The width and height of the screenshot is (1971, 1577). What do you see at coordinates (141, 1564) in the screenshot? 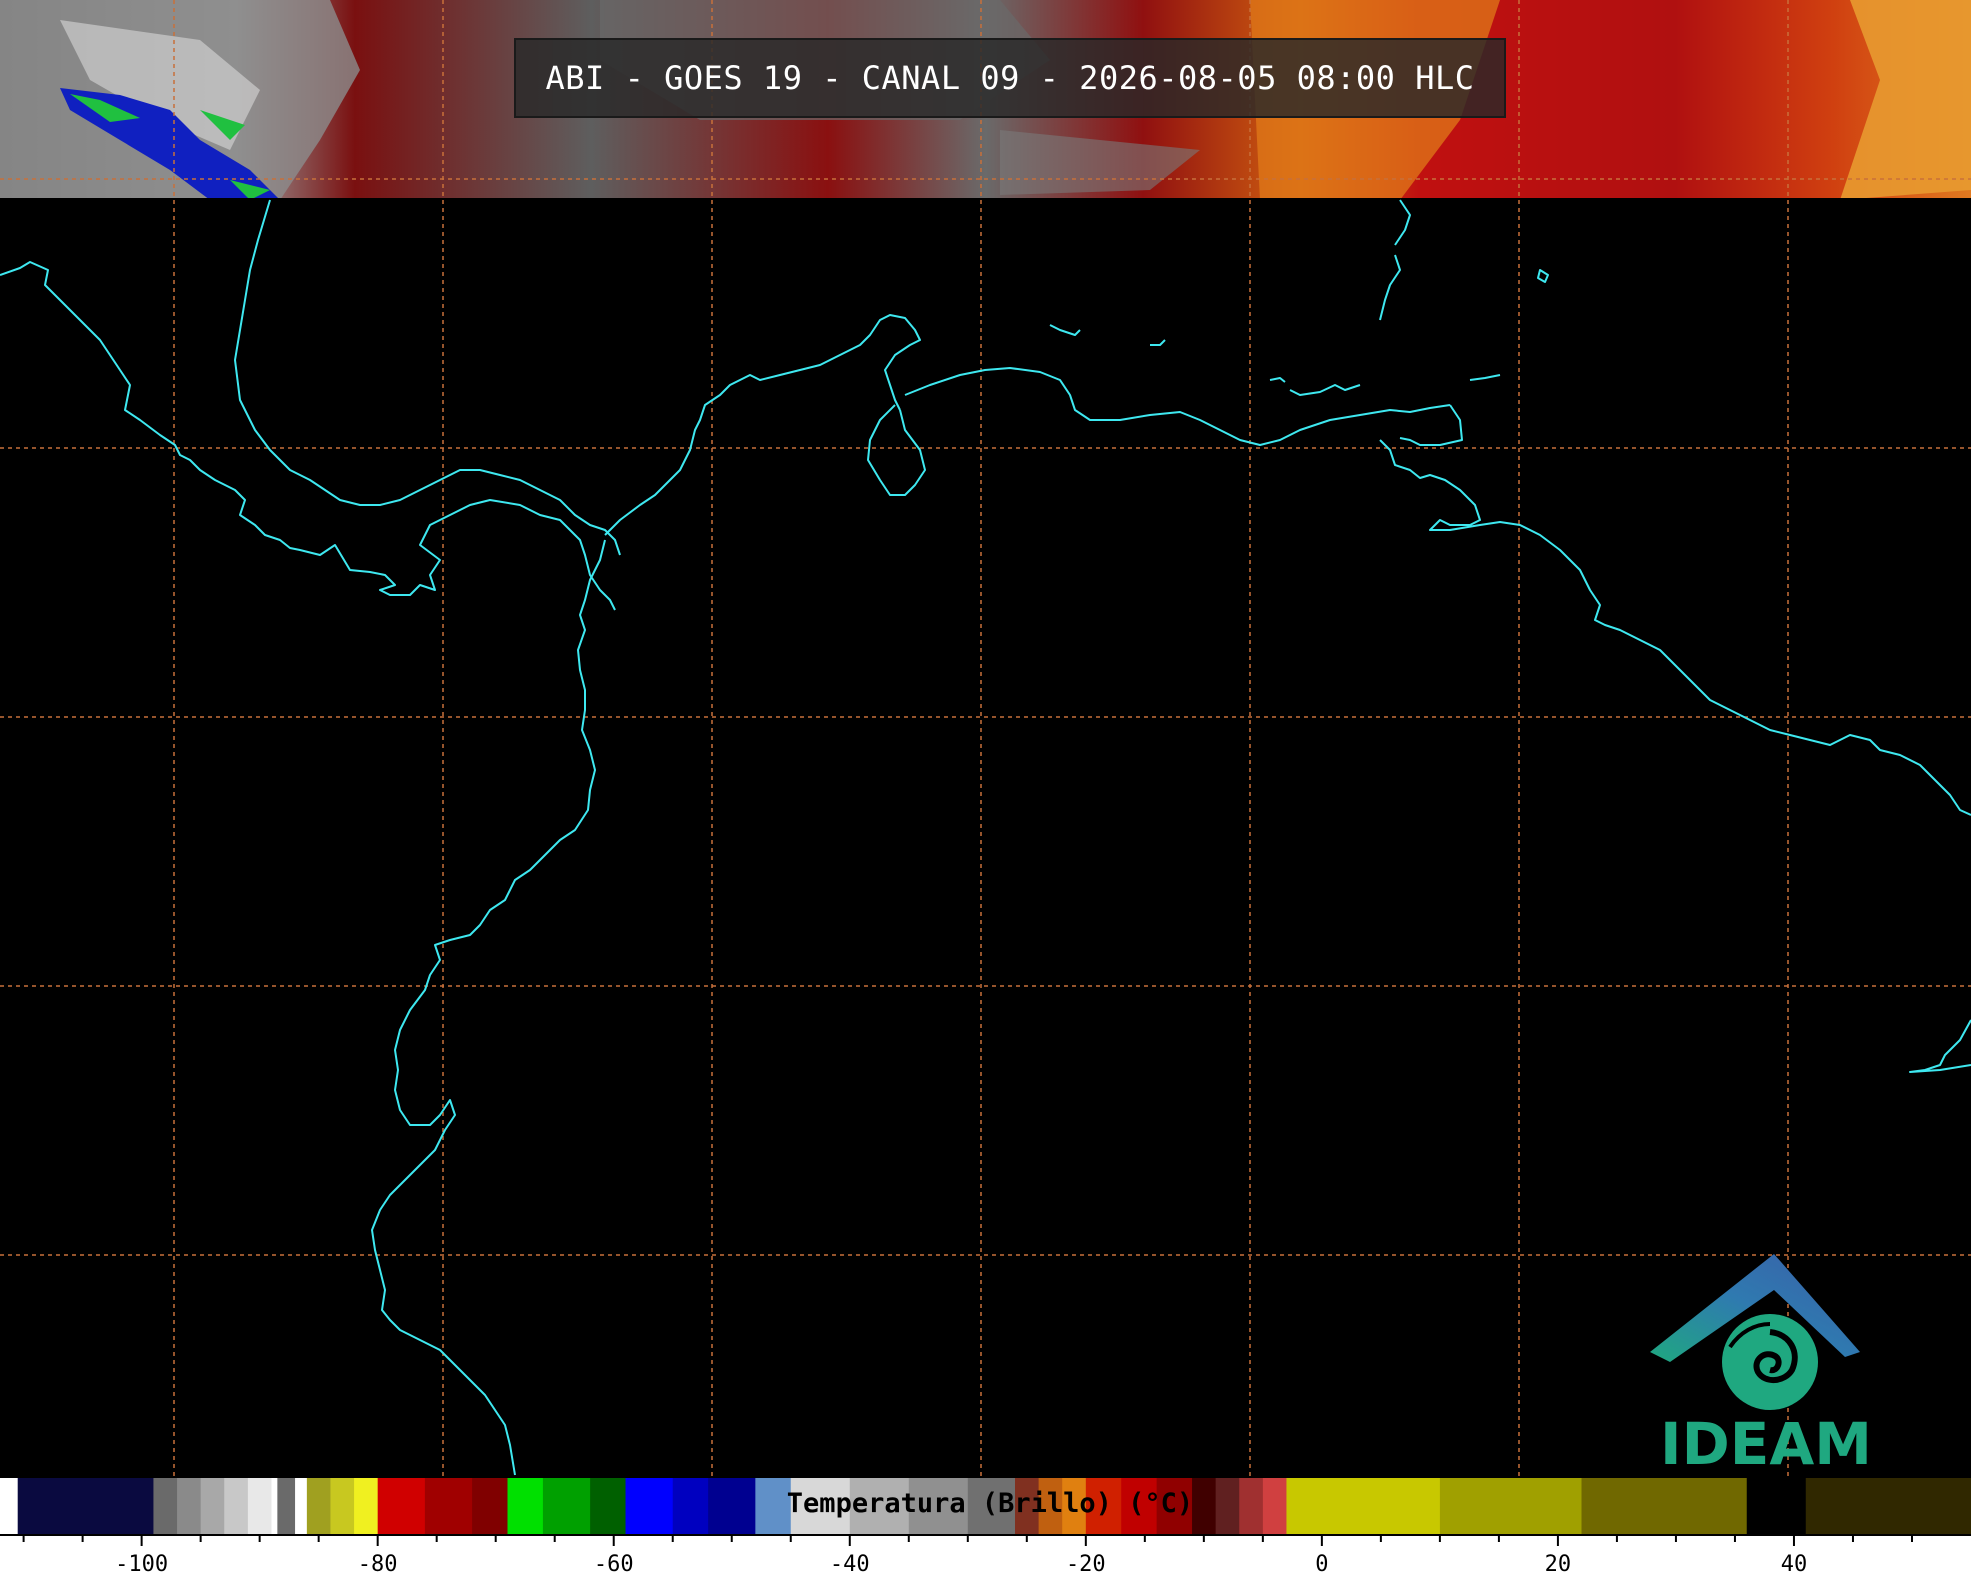
I see `colorbar-tick-label: -100` at bounding box center [141, 1564].